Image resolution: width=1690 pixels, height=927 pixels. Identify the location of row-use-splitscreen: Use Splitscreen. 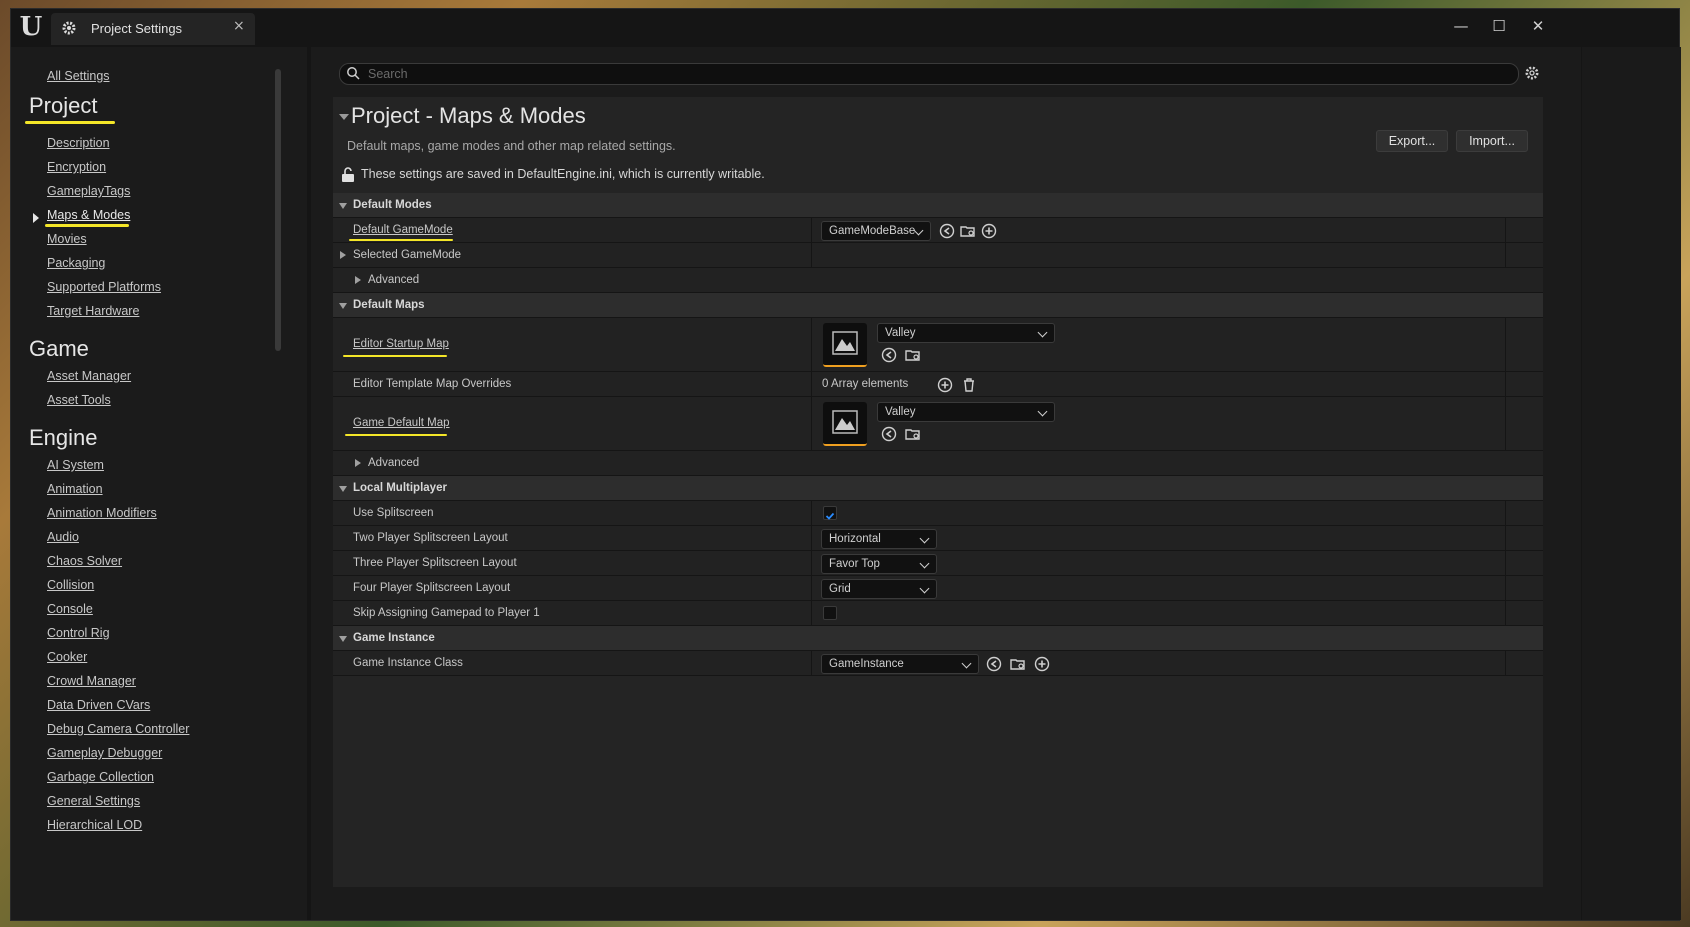
(938, 513).